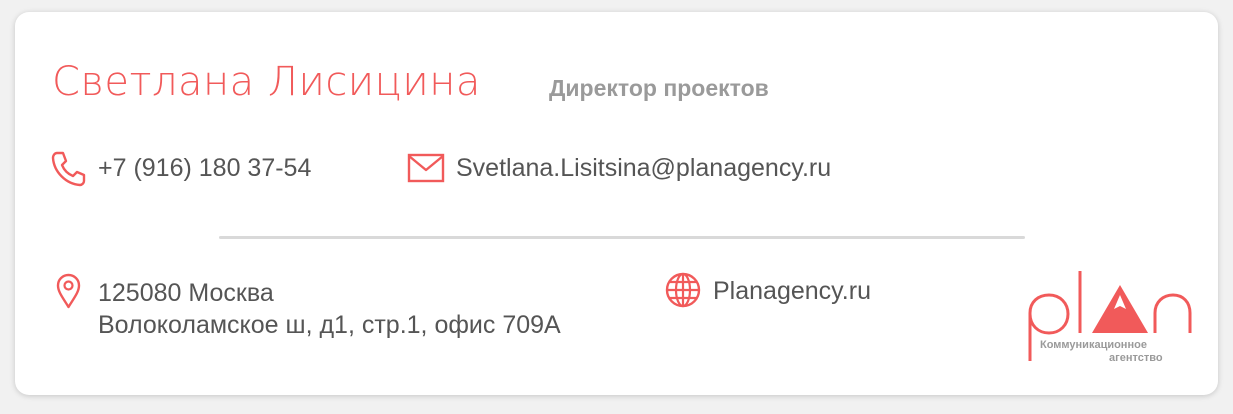  I want to click on contact-name: Светлана Лисицина, so click(266, 82).